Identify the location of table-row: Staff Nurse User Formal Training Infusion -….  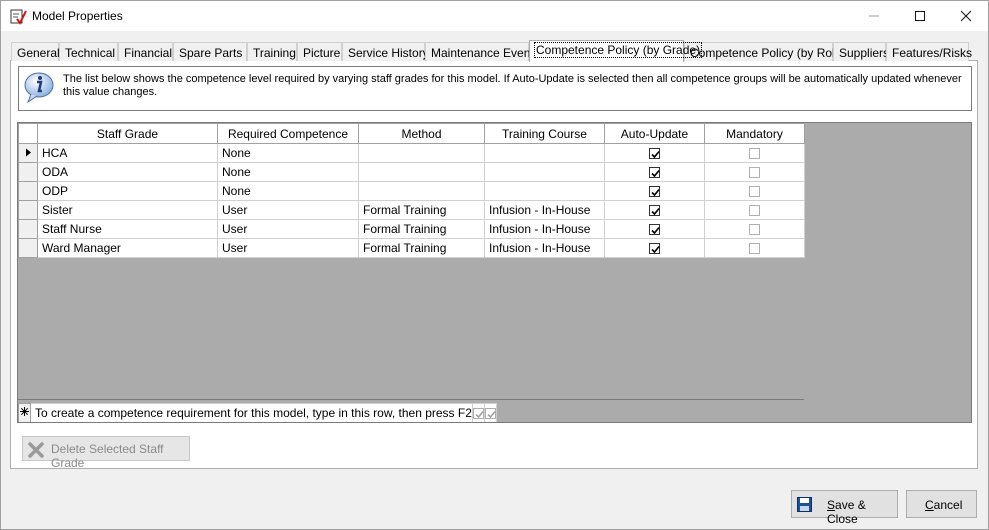
(411, 229).